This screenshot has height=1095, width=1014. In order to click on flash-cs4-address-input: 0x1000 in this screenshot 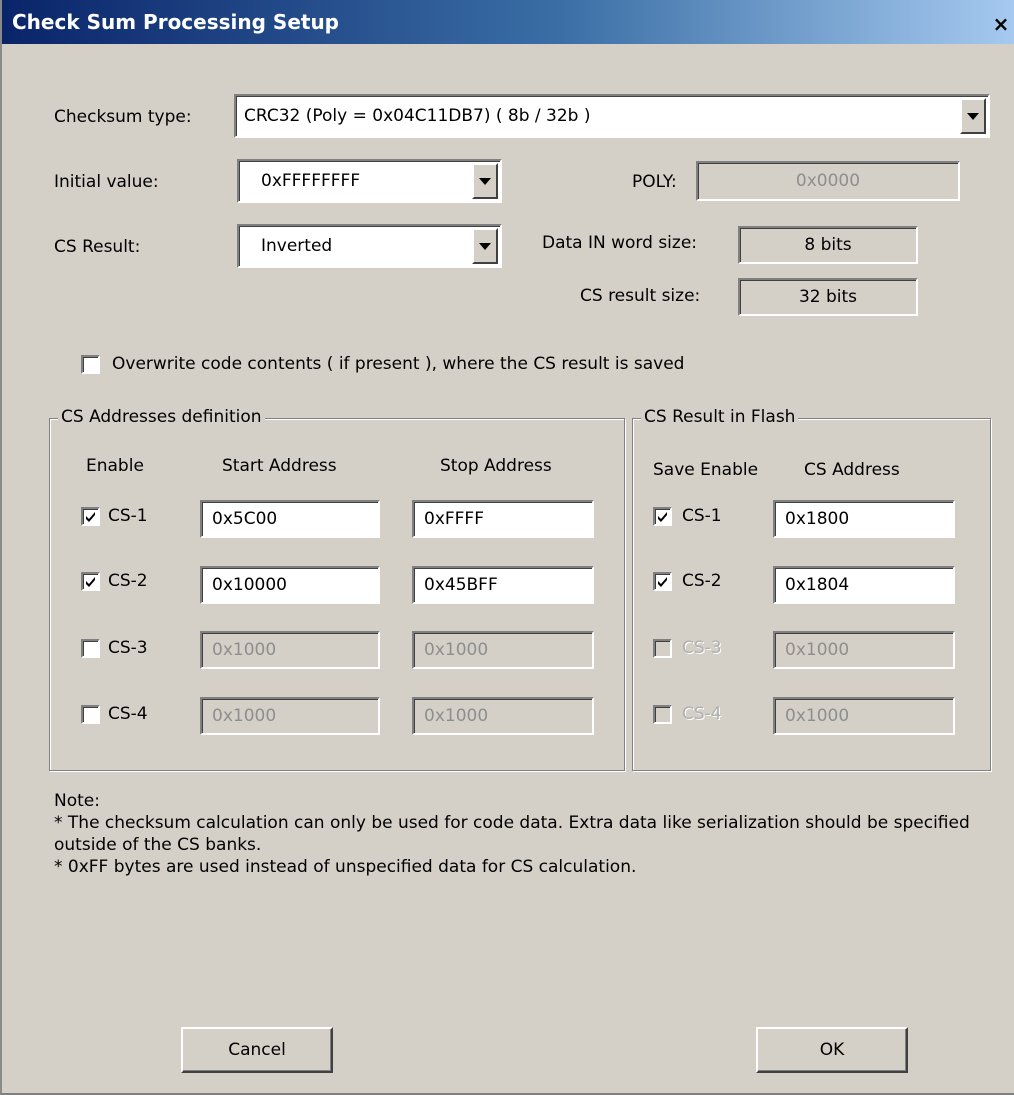, I will do `click(864, 716)`.